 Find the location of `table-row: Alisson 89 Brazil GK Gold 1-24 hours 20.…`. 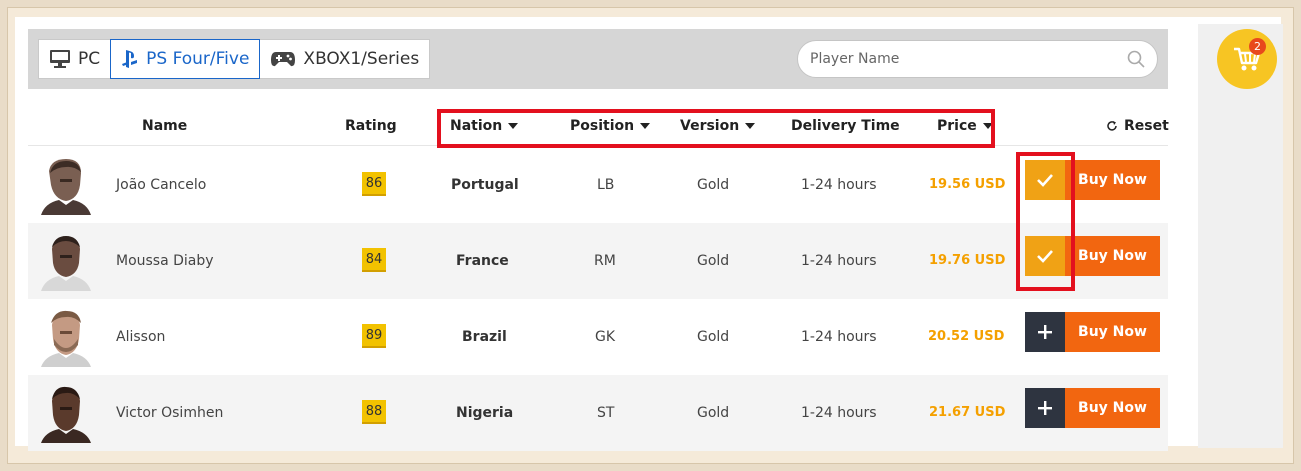

table-row: Alisson 89 Brazil GK Gold 1-24 hours 20.… is located at coordinates (598, 337).